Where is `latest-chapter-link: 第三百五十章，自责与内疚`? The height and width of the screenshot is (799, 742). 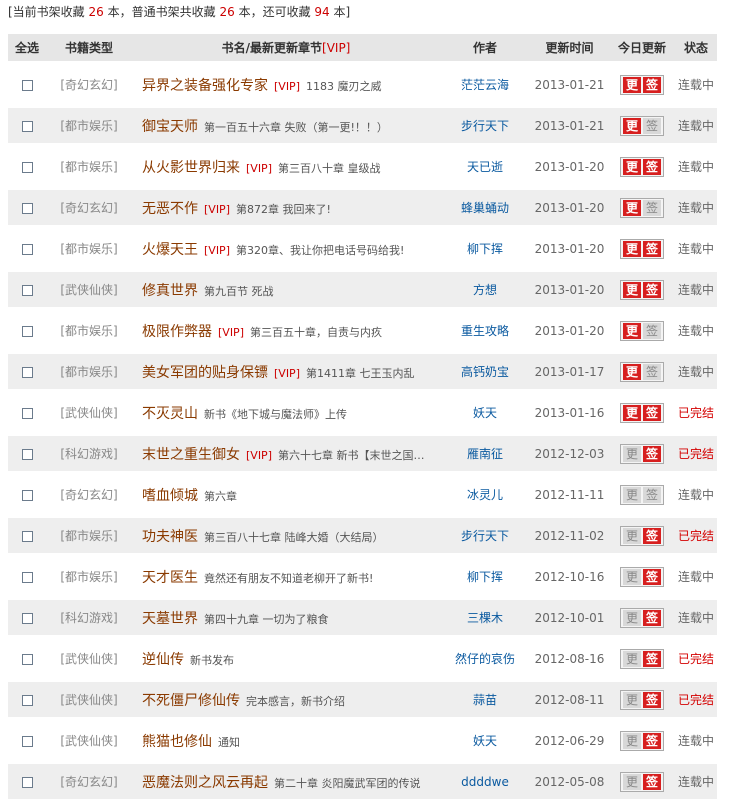
latest-chapter-link: 第三百五十章，自责与内疚 is located at coordinates (316, 332).